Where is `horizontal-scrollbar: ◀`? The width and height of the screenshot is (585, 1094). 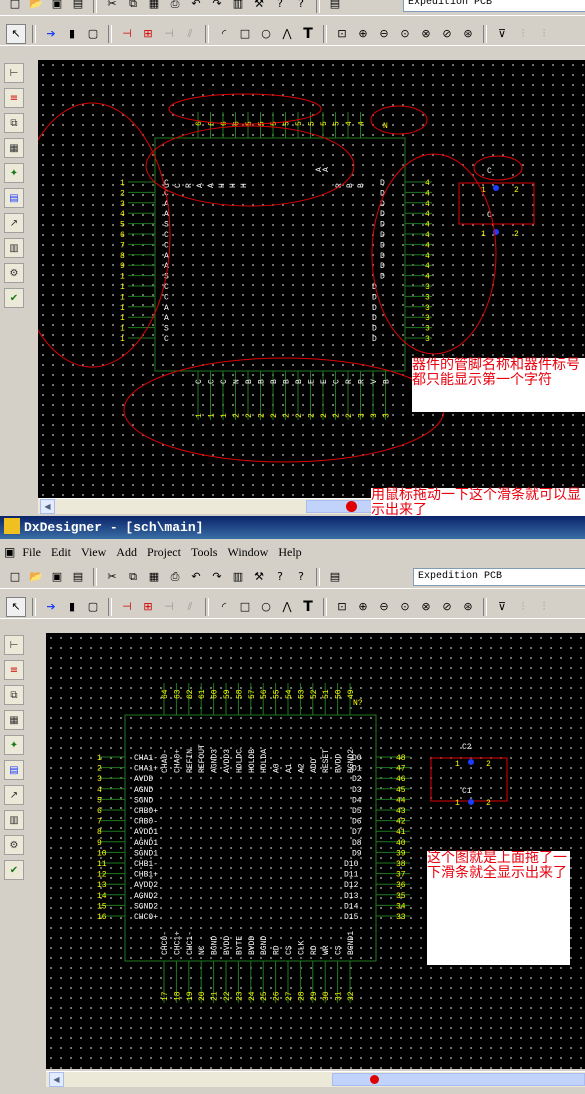
horizontal-scrollbar: ◀ is located at coordinates (315, 1079).